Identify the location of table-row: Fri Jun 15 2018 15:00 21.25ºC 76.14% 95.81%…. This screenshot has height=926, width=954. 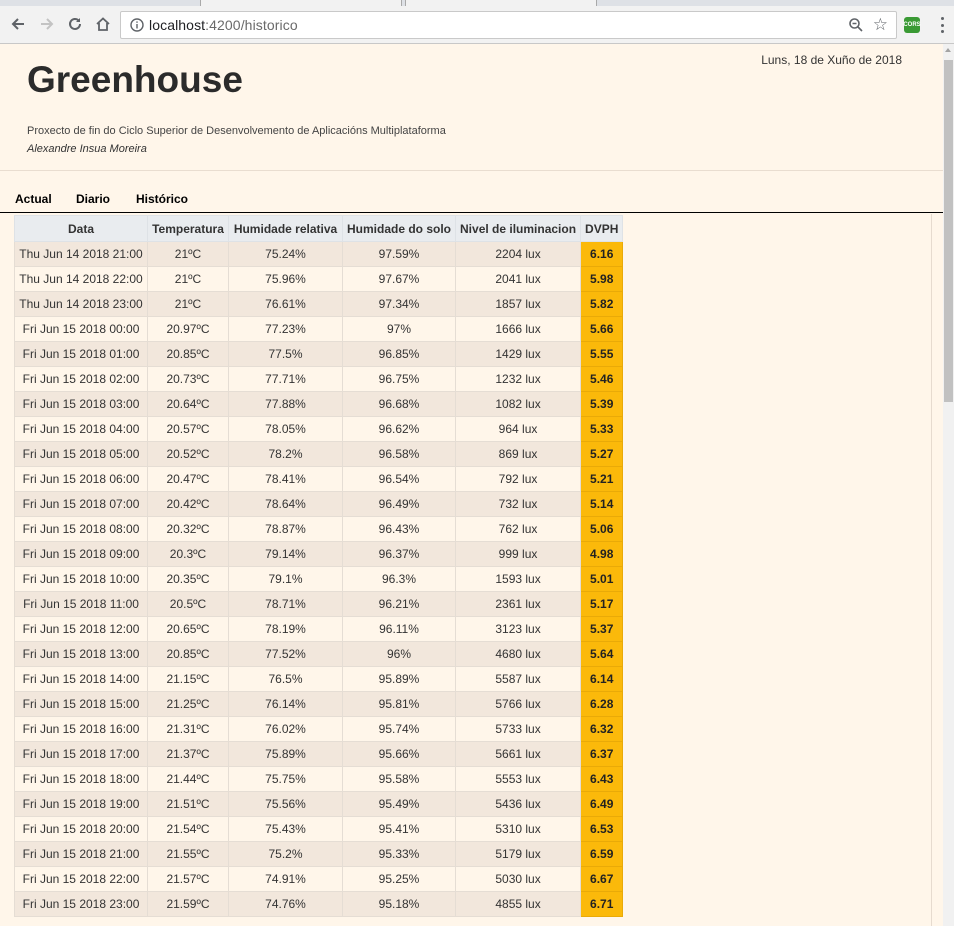
(319, 704).